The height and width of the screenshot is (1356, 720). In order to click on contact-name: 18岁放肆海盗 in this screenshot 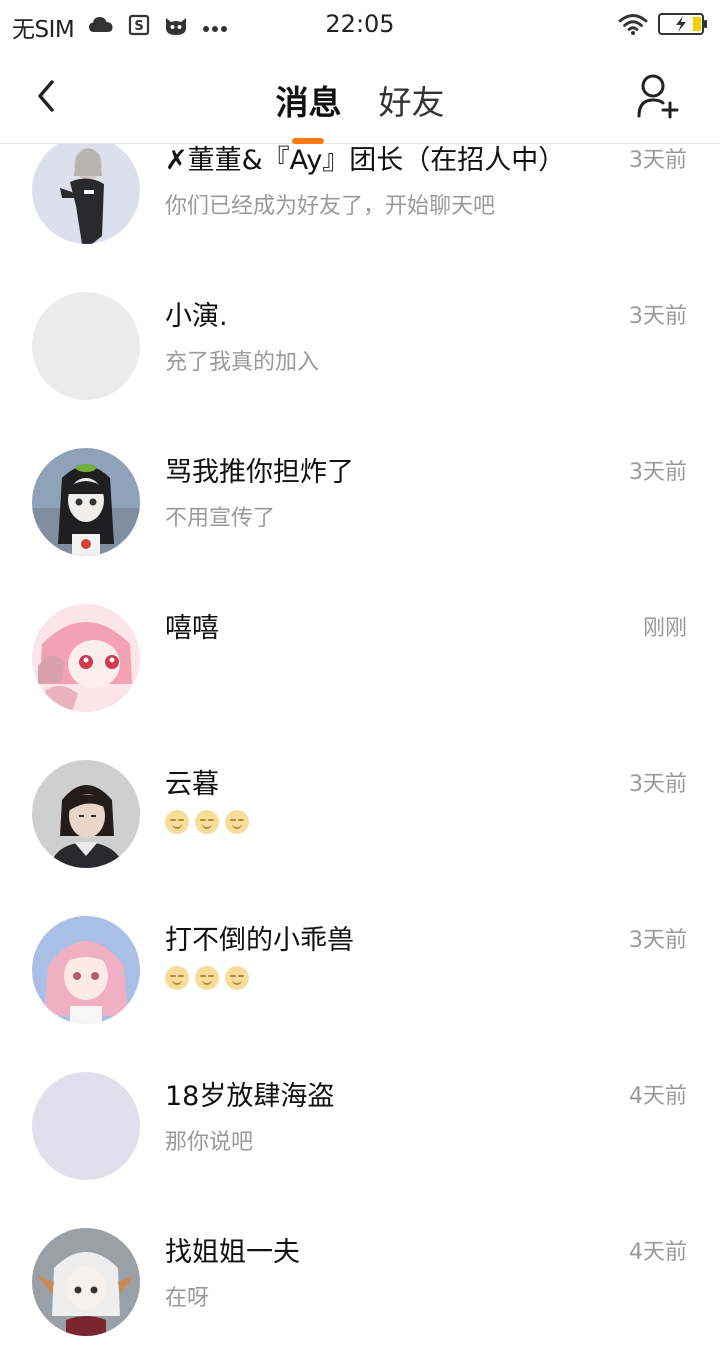, I will do `click(250, 1096)`.